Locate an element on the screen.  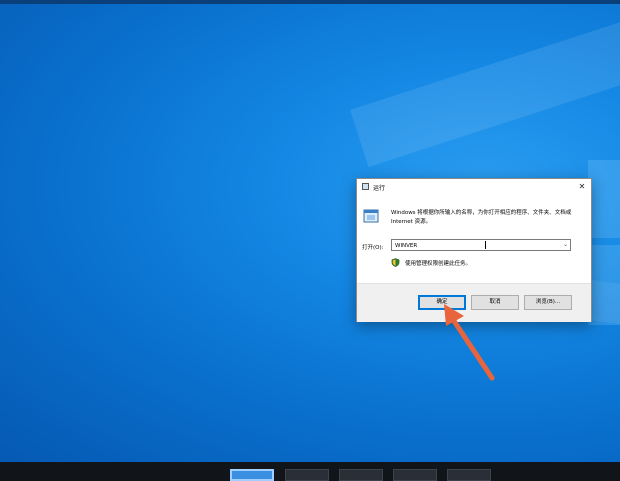
top-edge is located at coordinates (310, 2).